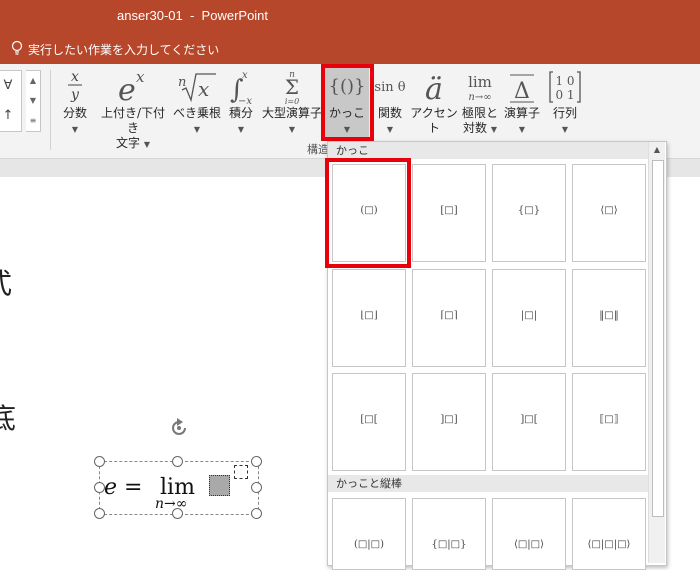 This screenshot has width=700, height=570. I want to click on bracket-tile-floor: ⌊□⌋, so click(369, 318).